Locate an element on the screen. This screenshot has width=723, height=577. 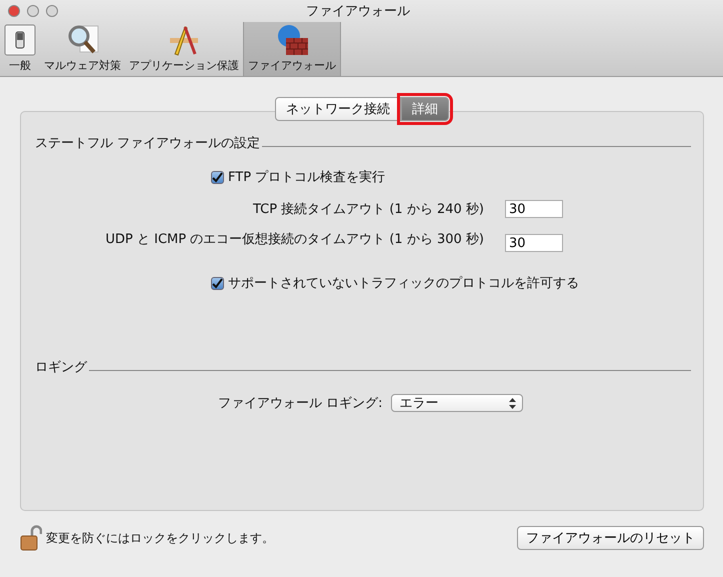
toolbar-item: 一般 is located at coordinates (20, 49).